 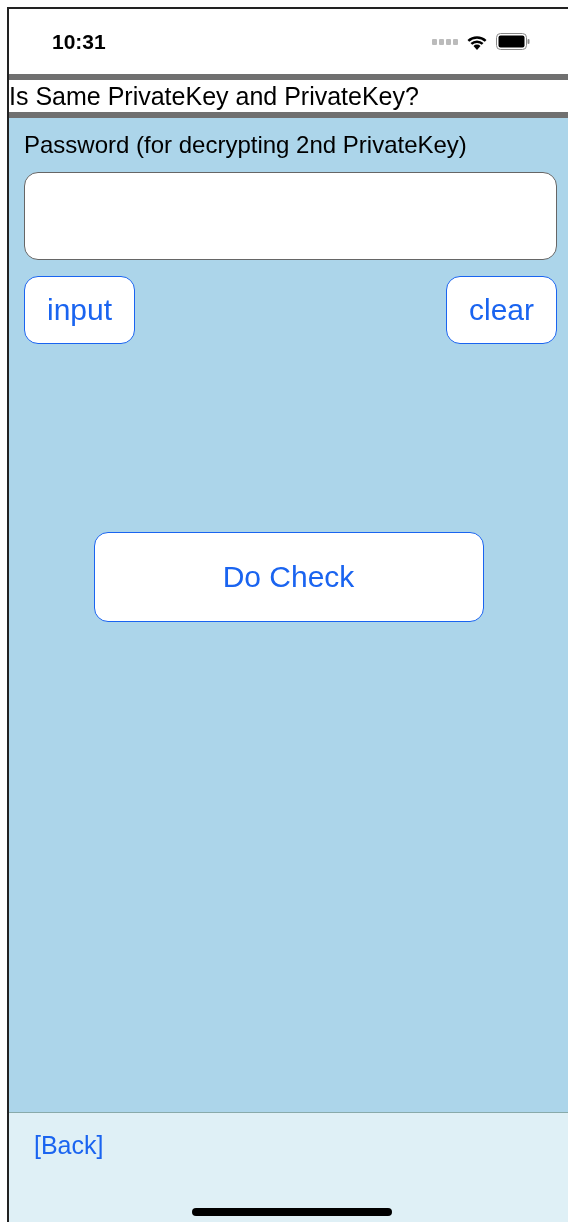 I want to click on check-button: Do Check, so click(x=288, y=577).